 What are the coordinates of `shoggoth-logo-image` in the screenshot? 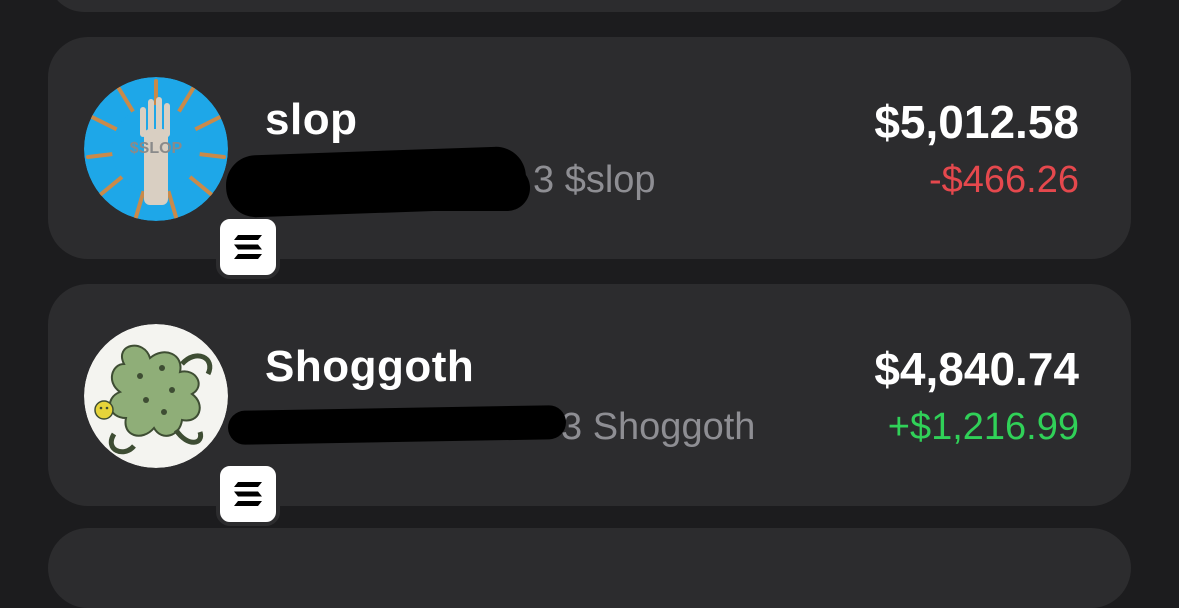 It's located at (156, 396).